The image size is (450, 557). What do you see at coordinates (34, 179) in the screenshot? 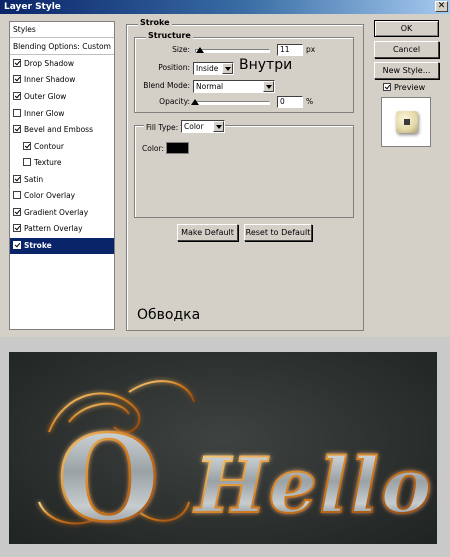
I see `style-item-label: Satin` at bounding box center [34, 179].